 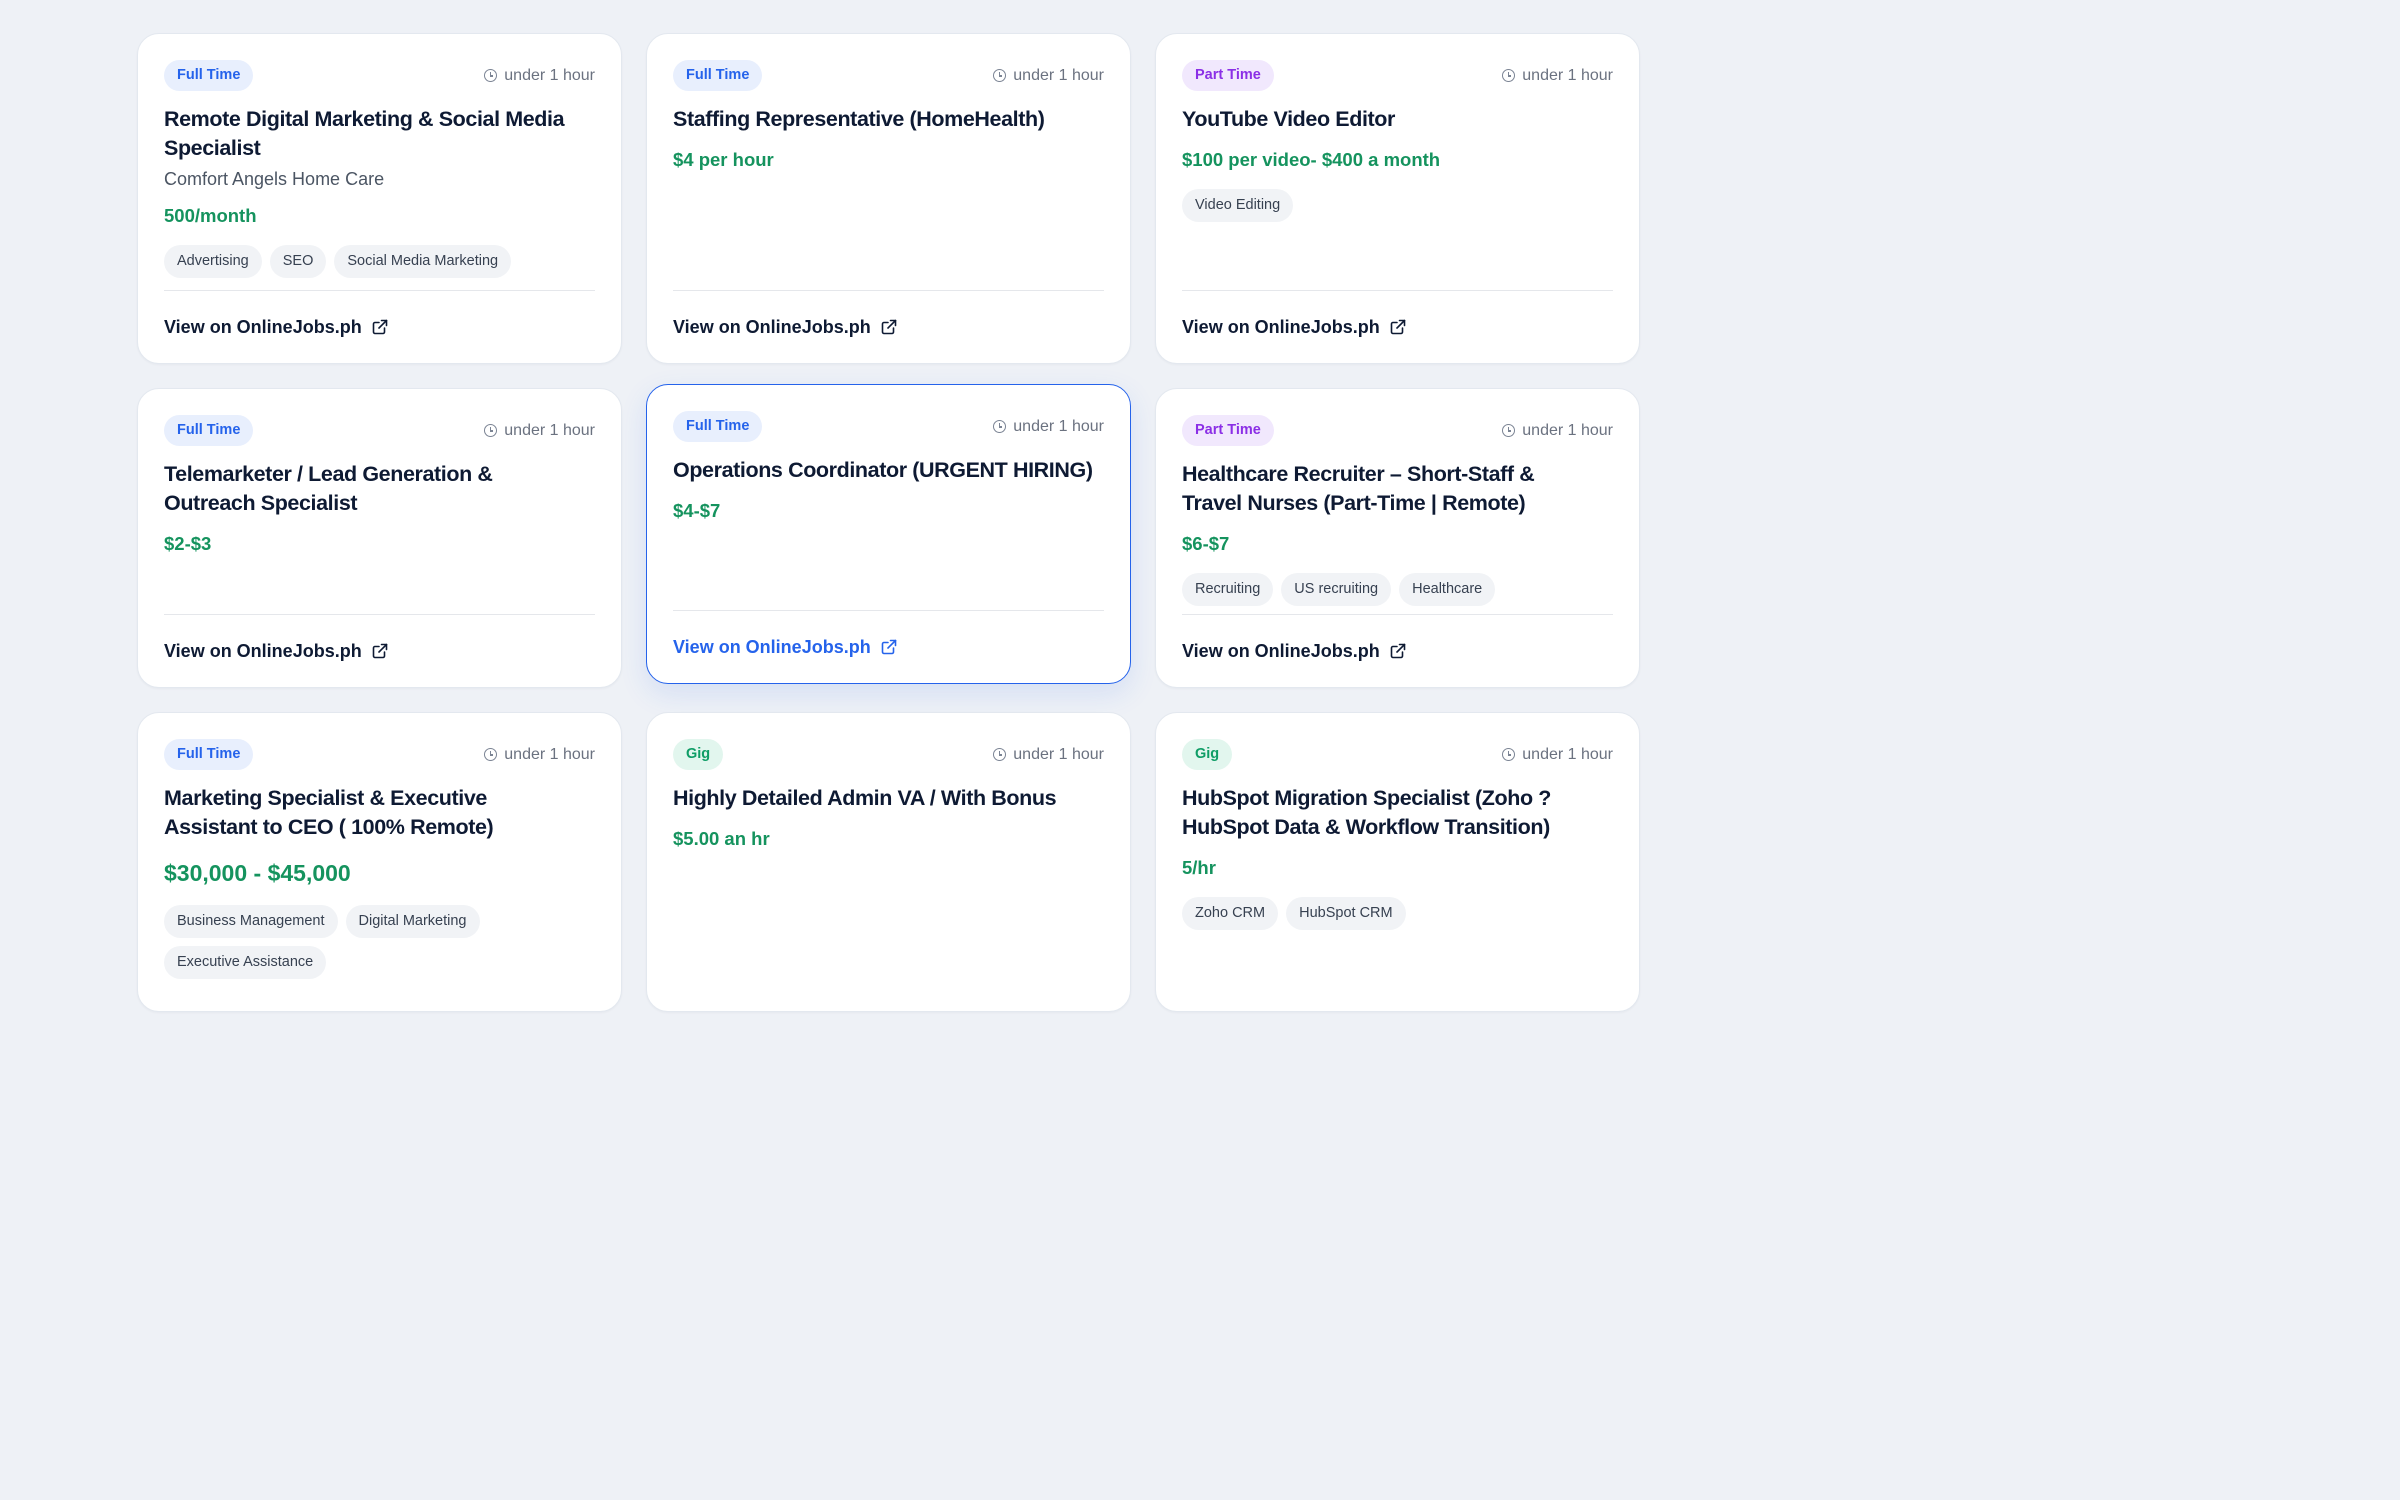 I want to click on job-title: Operations Coordinator (URGENT HIRING), so click(x=888, y=470).